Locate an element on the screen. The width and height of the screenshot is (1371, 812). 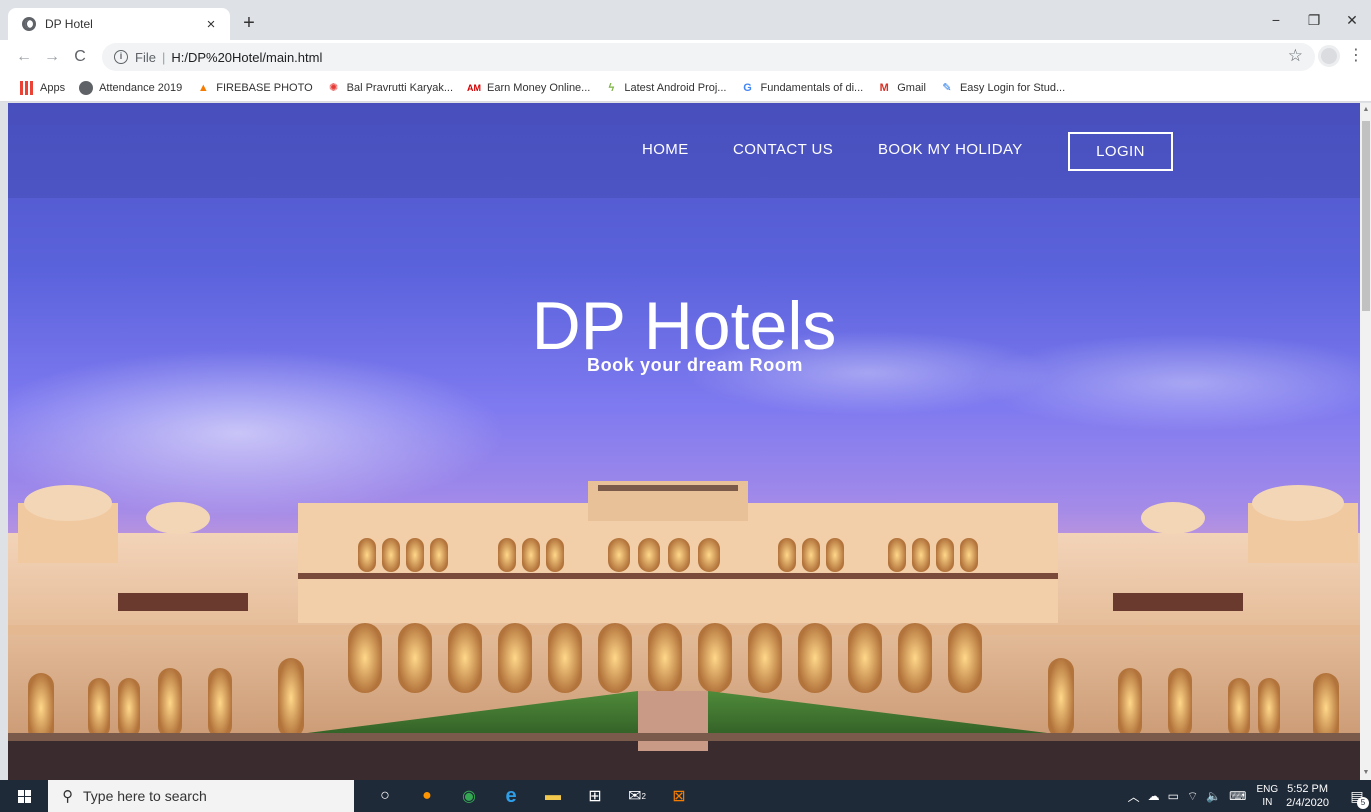
close-window-button: ✕ is located at coordinates (1352, 20).